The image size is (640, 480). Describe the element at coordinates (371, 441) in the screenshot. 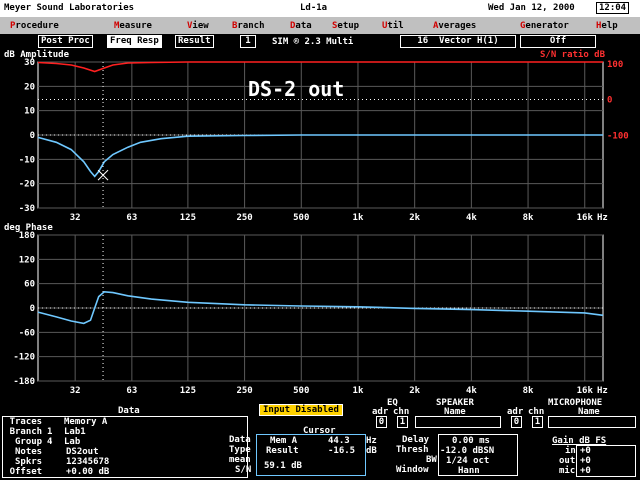

I see `cursor-freq-unit: Hz` at that location.